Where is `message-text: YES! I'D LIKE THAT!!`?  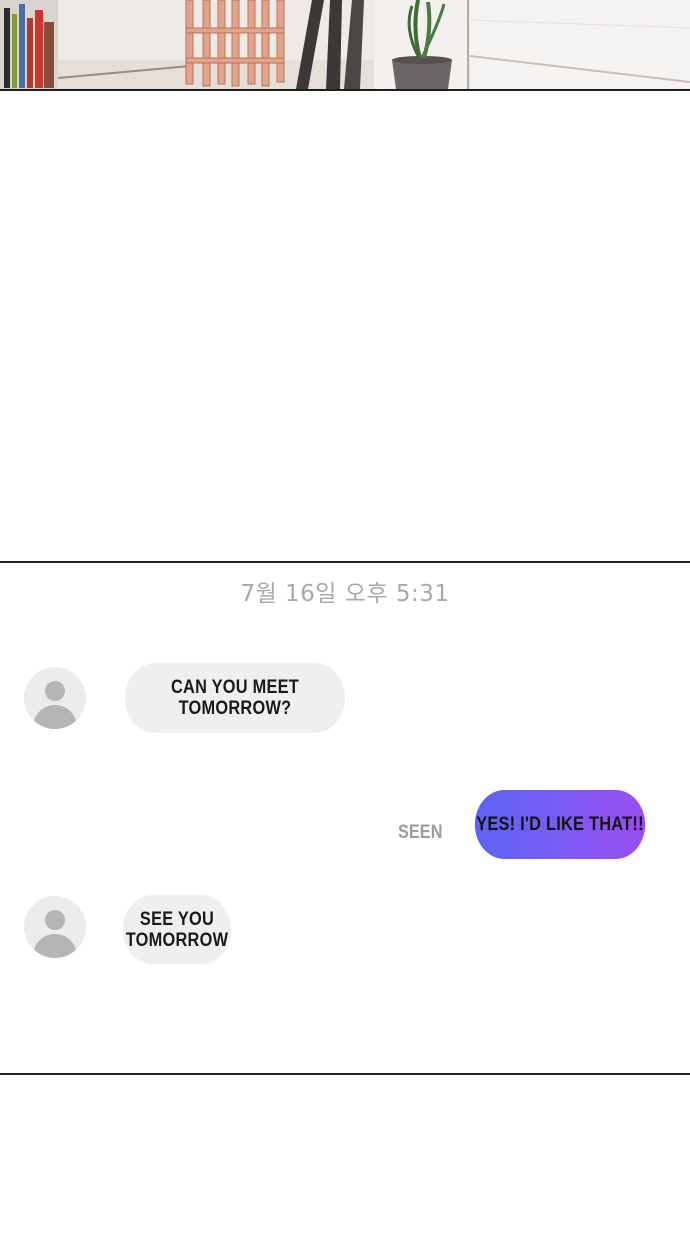
message-text: YES! I'D LIKE THAT!! is located at coordinates (560, 824).